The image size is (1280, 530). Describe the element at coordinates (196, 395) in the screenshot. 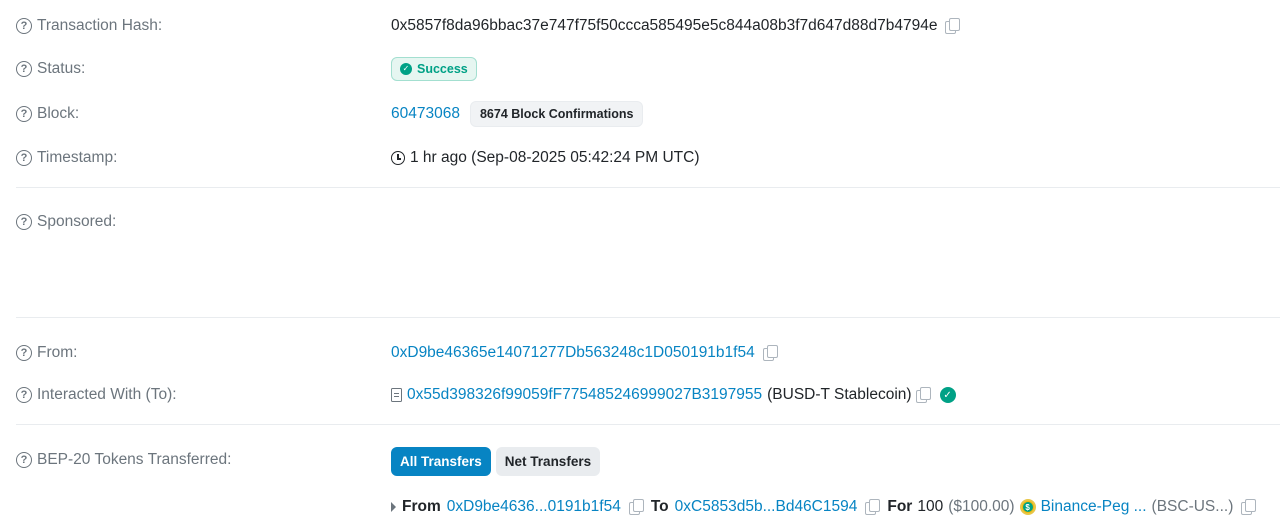

I see `interacted-label: ? Interacted With (To):` at that location.